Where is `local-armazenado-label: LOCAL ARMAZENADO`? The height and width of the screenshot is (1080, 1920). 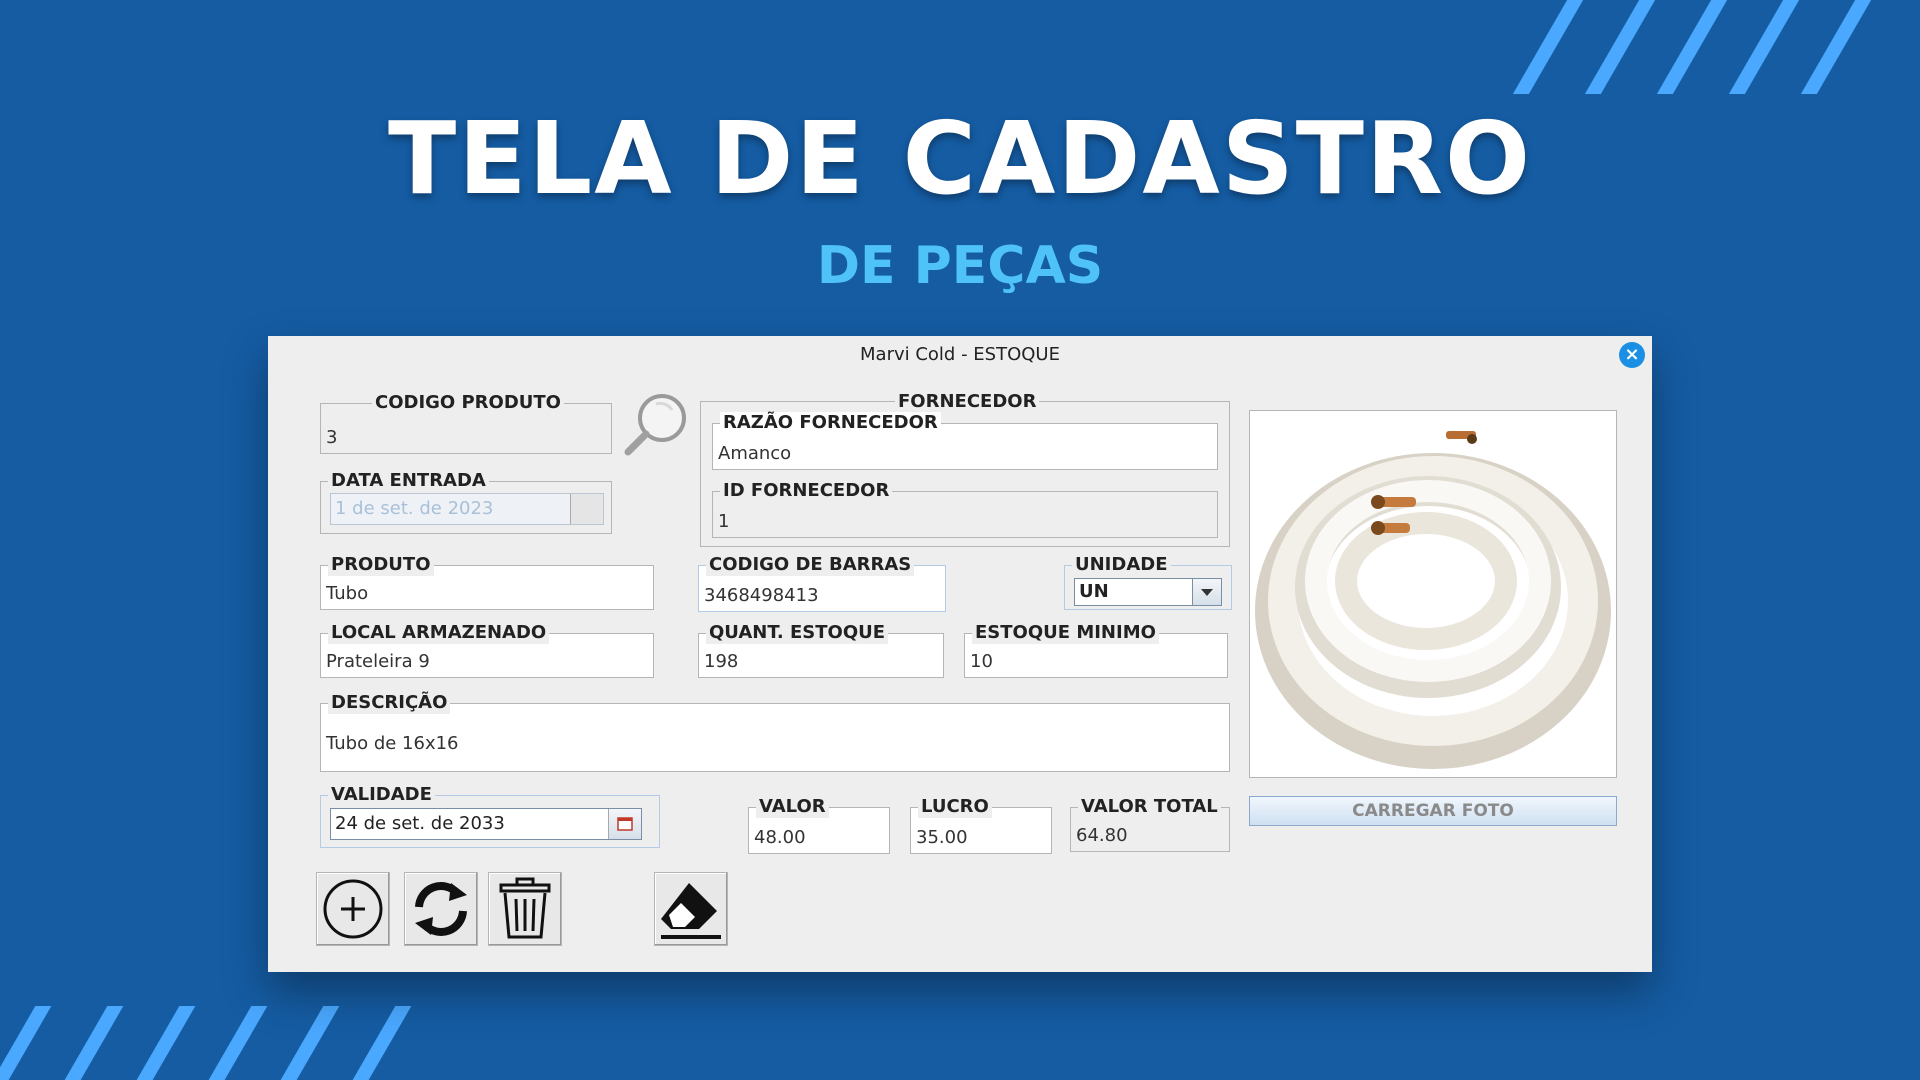 local-armazenado-label: LOCAL ARMAZENADO is located at coordinates (439, 633).